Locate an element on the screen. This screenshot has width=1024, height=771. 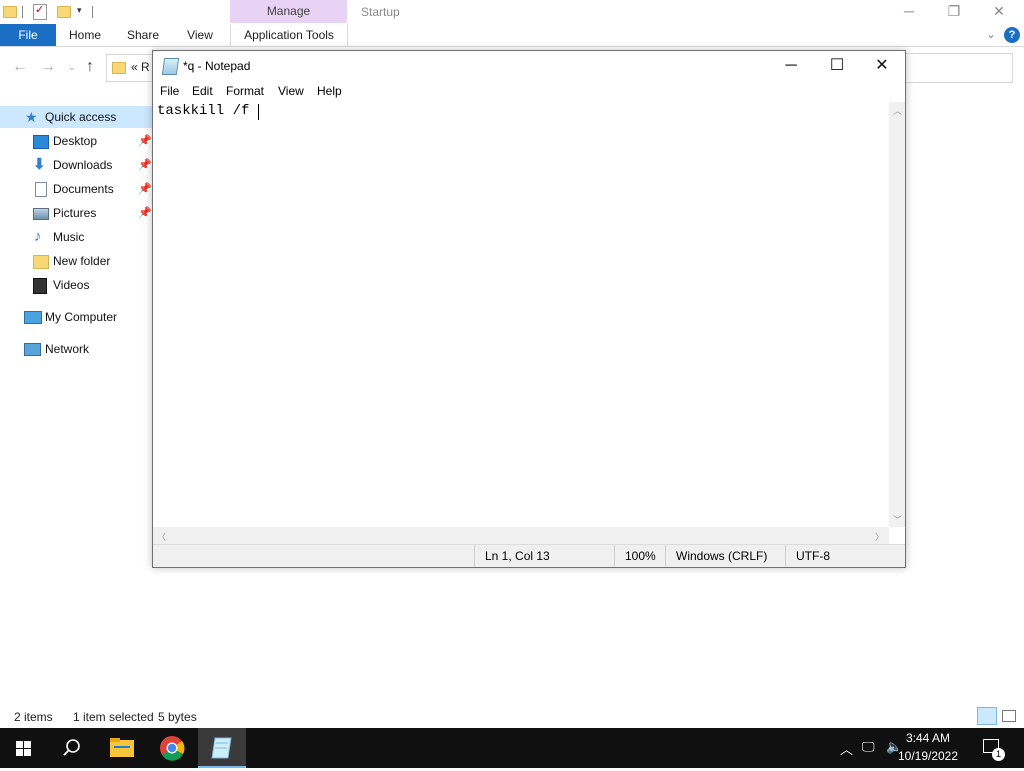
text-caret is located at coordinates (258, 112).